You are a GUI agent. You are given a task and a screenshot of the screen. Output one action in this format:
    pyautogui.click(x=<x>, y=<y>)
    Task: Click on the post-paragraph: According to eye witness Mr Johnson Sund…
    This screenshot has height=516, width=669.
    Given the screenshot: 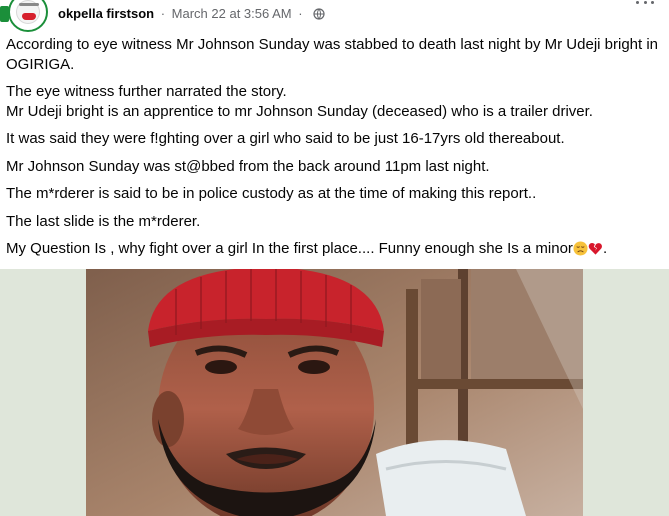 What is the action you would take?
    pyautogui.click(x=332, y=54)
    